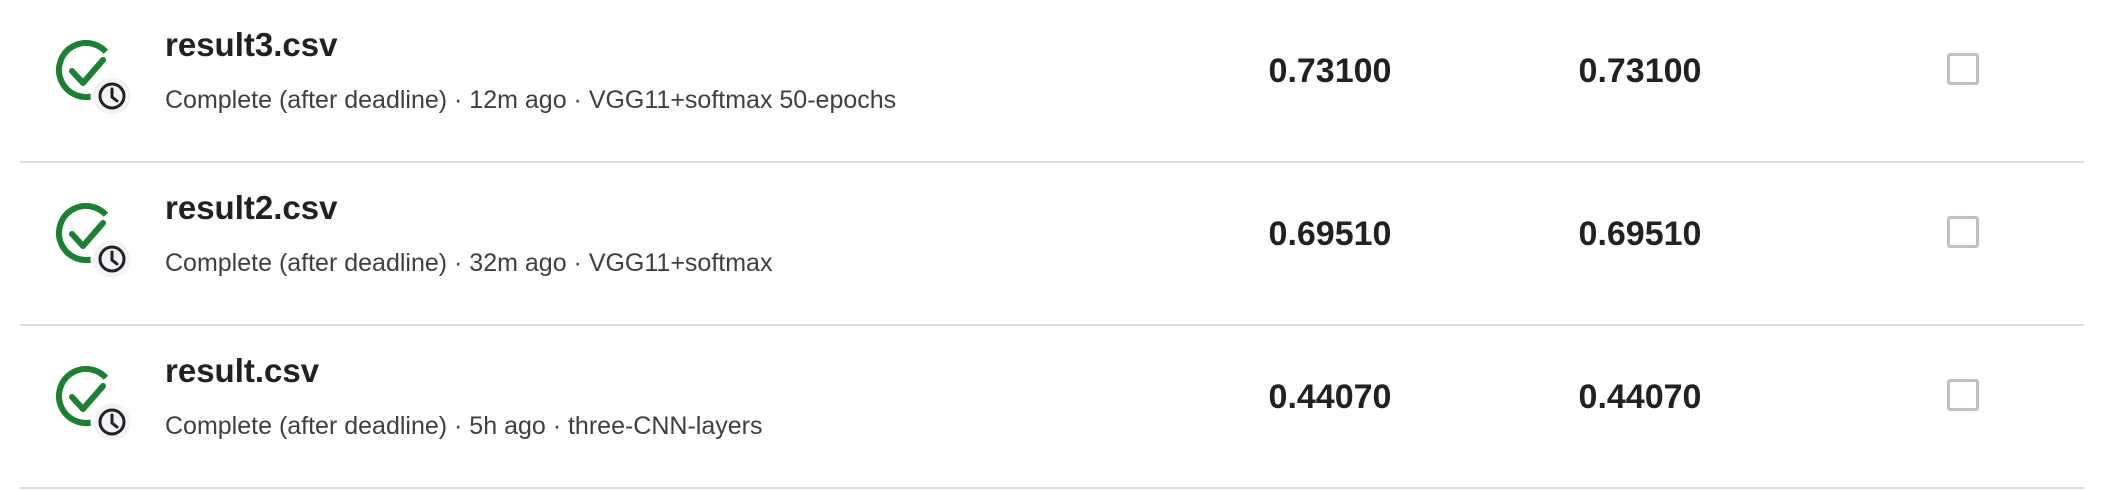 This screenshot has height=491, width=2103. What do you see at coordinates (251, 45) in the screenshot?
I see `submission-filename: result3.csv` at bounding box center [251, 45].